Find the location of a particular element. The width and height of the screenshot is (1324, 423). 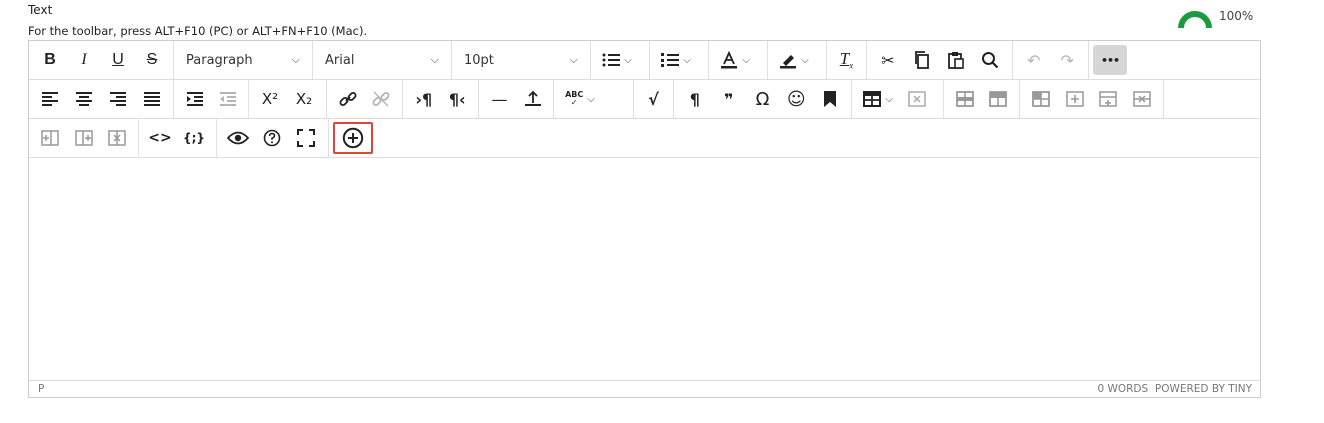

font-size-dropdown: 10pt ⌵ is located at coordinates (521, 60).